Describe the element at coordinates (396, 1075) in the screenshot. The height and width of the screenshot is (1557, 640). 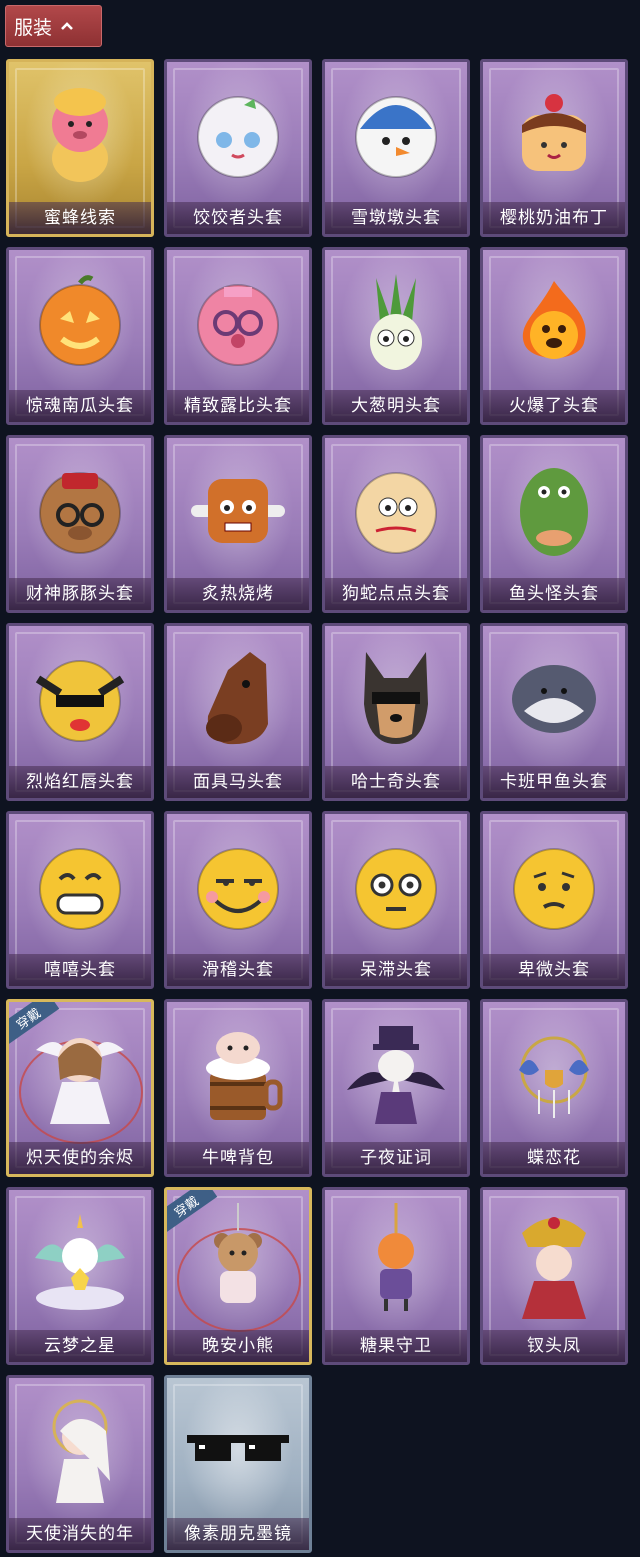
I see `plague-bird-icon` at that location.